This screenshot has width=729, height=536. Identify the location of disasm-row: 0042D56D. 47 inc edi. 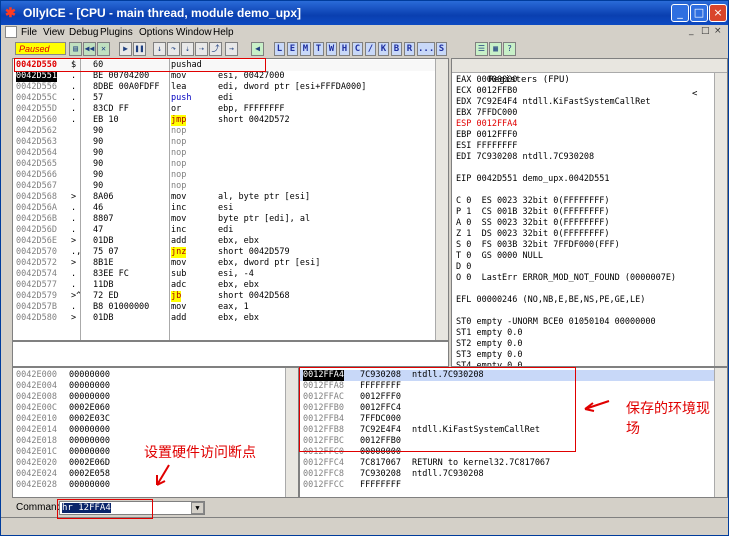
(224, 230).